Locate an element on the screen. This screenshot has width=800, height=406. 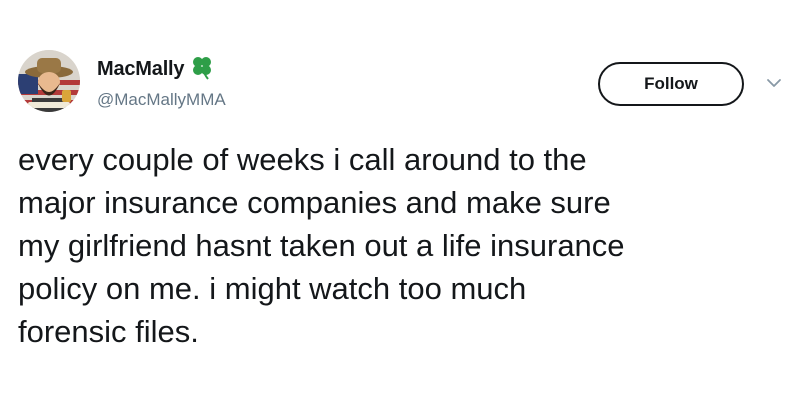
avatar is located at coordinates (49, 81).